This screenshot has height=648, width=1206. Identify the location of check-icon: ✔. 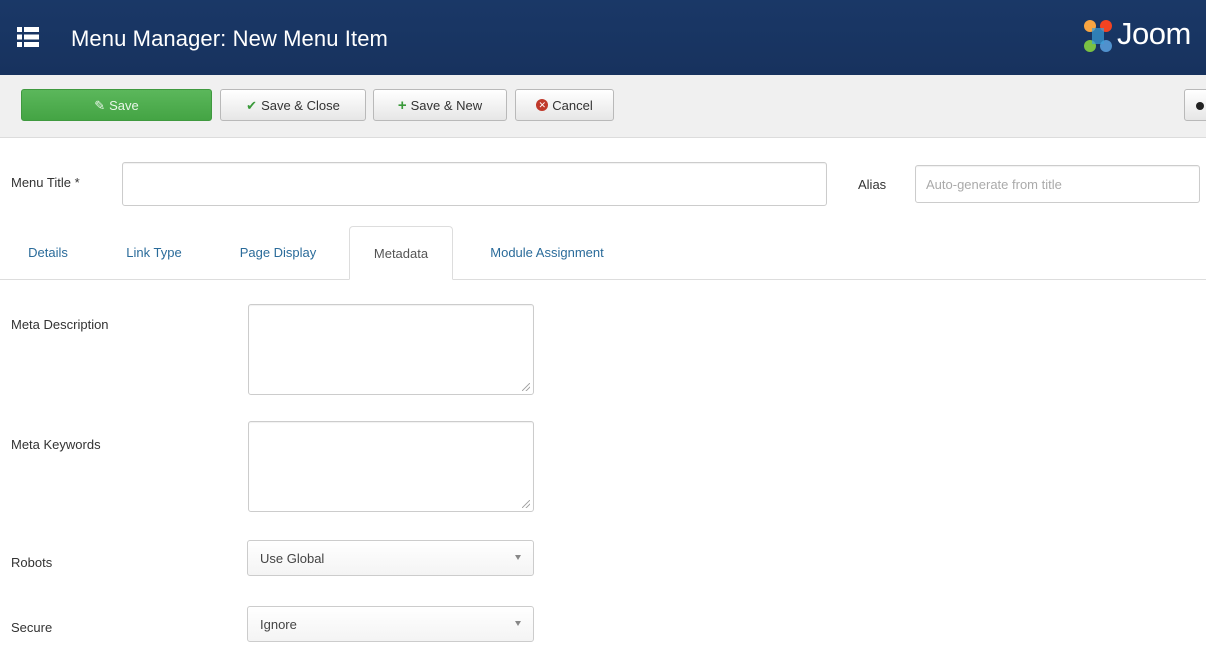
(252, 105).